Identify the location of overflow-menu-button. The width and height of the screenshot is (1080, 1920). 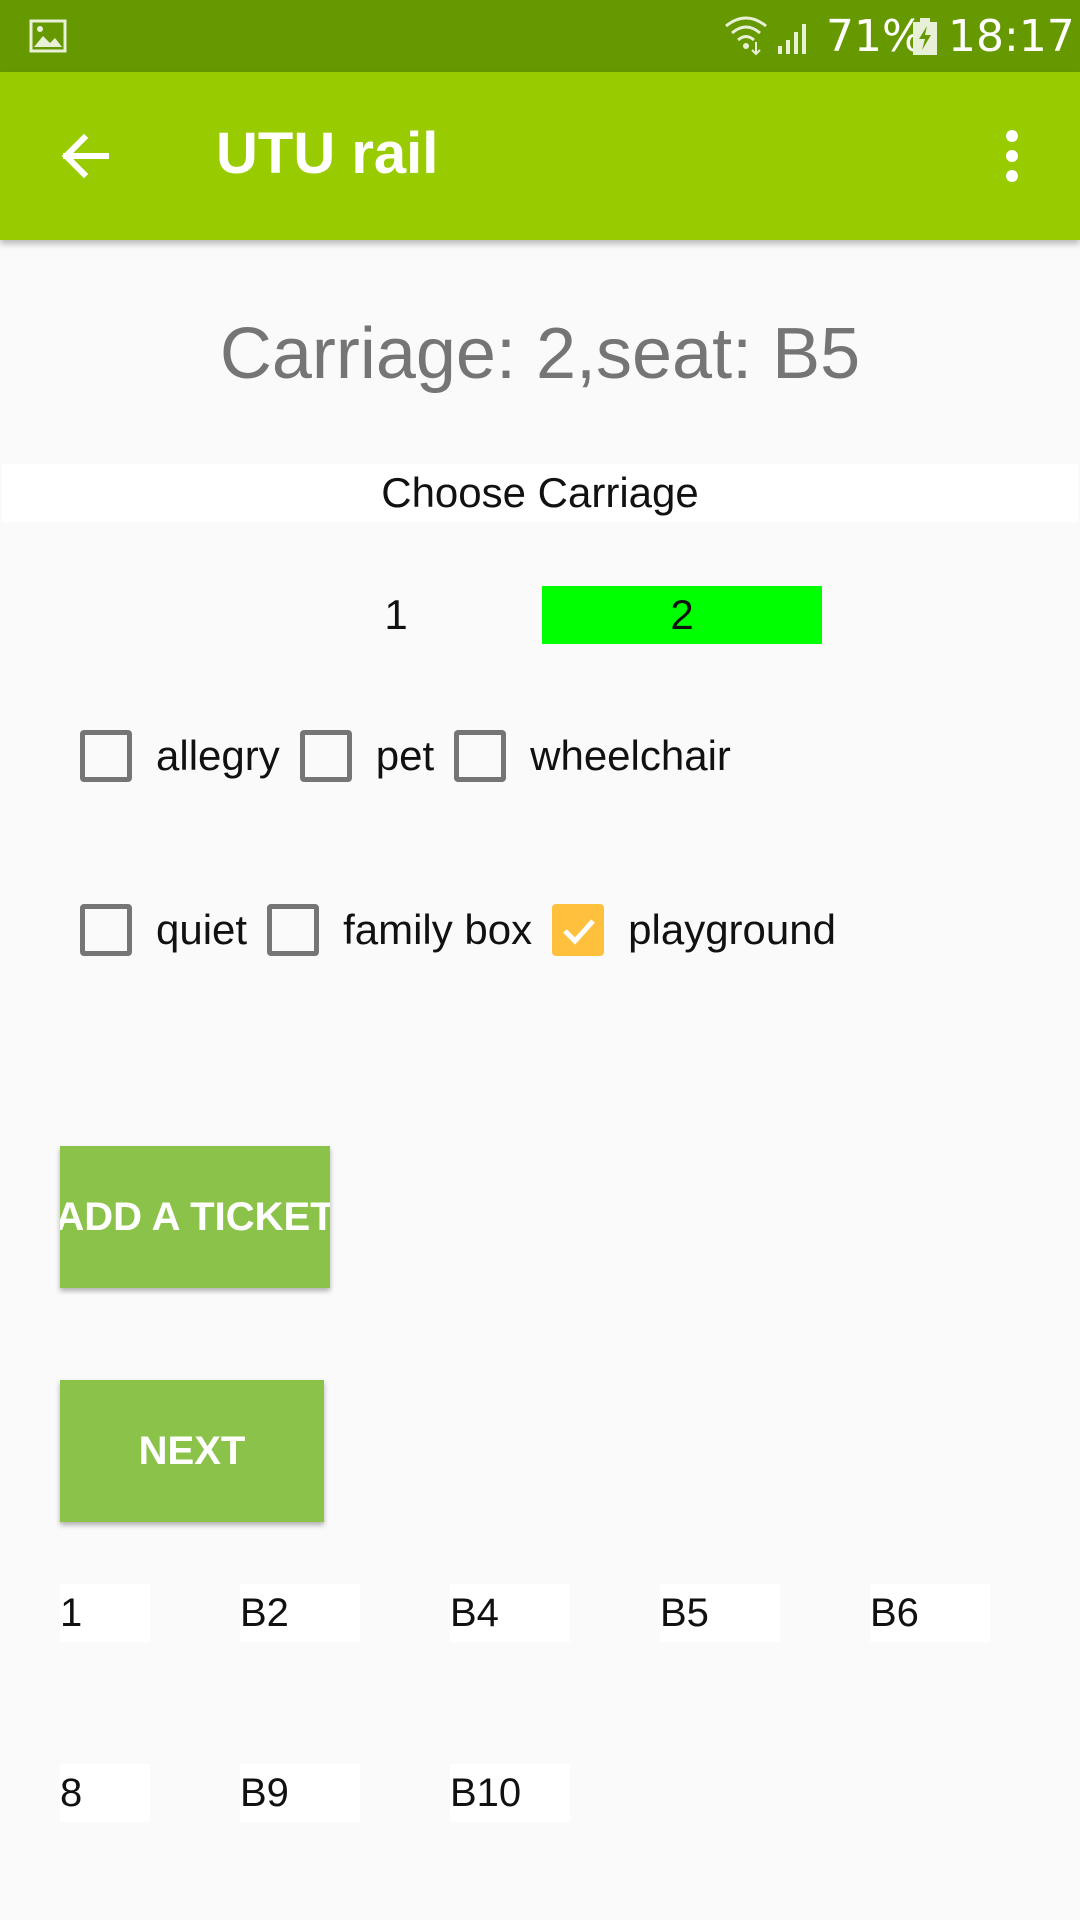
(1012, 156).